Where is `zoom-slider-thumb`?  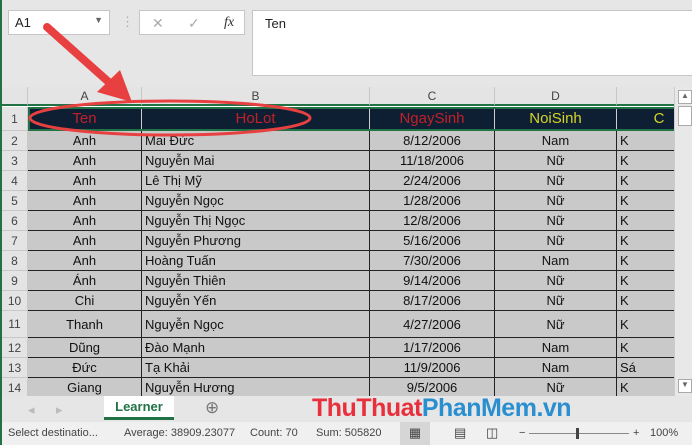
zoom-slider-thumb is located at coordinates (577, 433).